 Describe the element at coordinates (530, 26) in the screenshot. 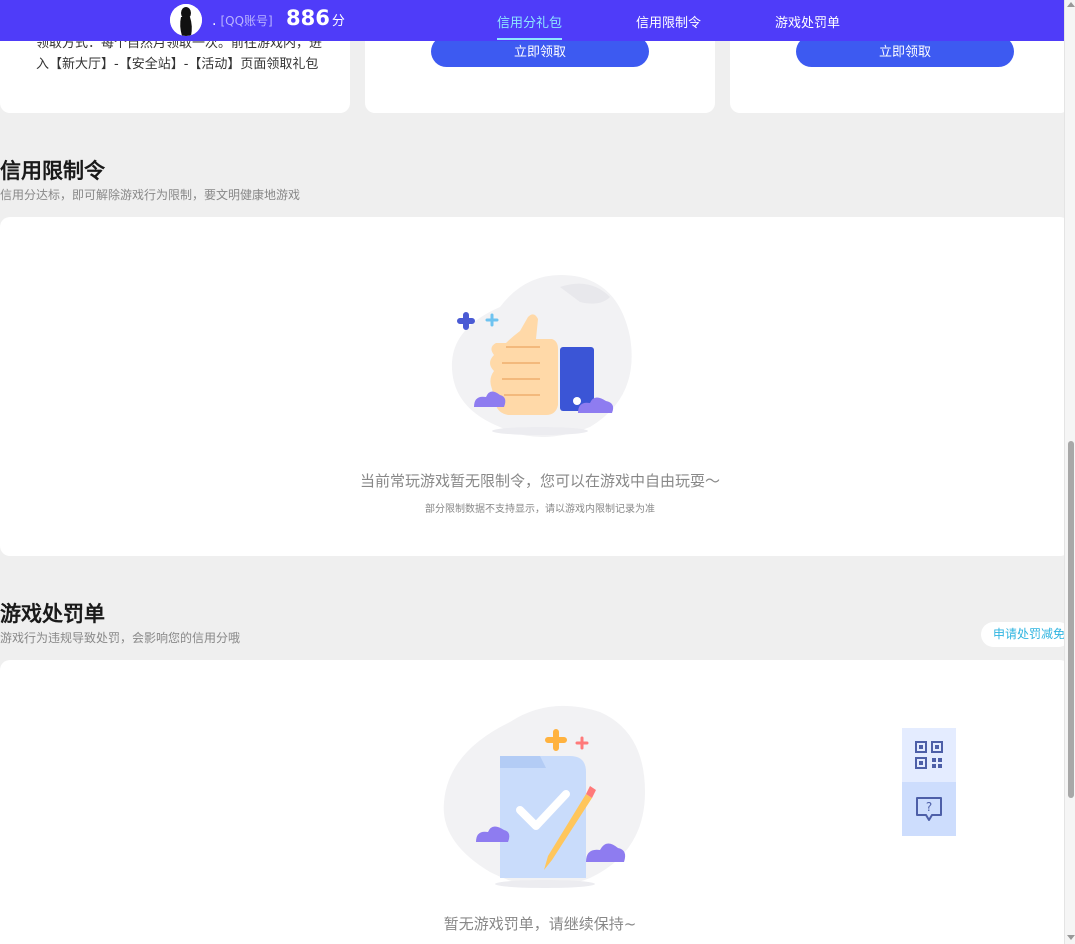

I see `tab-credit-gift: 信用分礼包` at that location.